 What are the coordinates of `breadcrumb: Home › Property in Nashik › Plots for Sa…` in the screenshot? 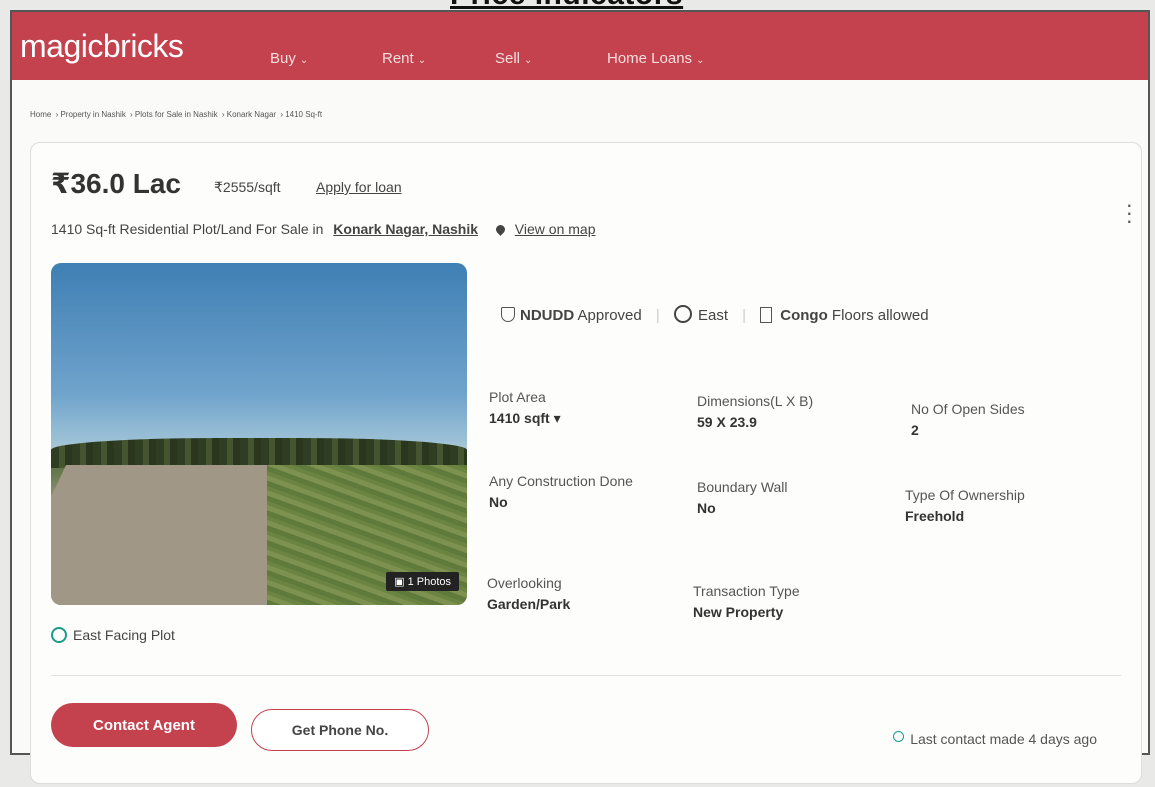 It's located at (176, 114).